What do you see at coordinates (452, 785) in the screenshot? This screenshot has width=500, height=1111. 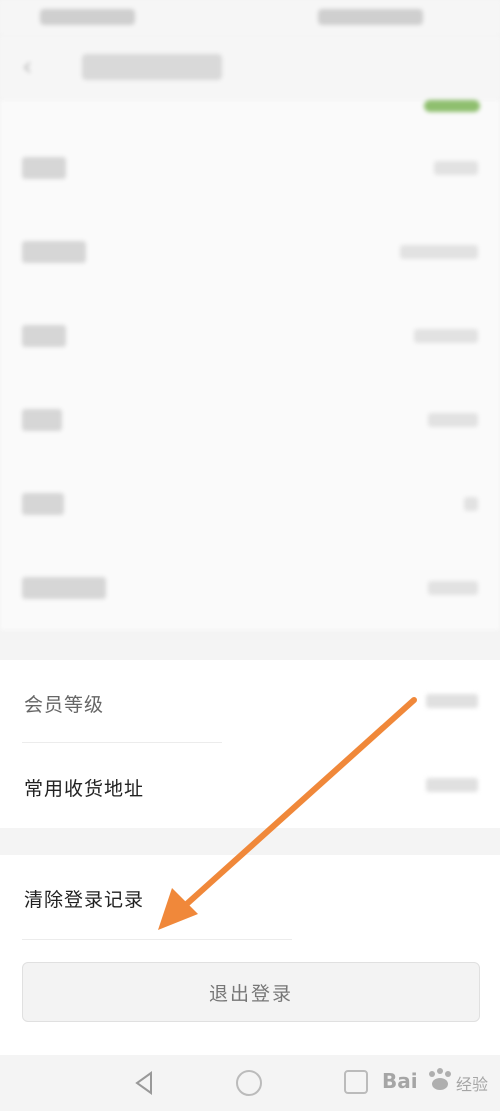 I see `shipping-address-value` at bounding box center [452, 785].